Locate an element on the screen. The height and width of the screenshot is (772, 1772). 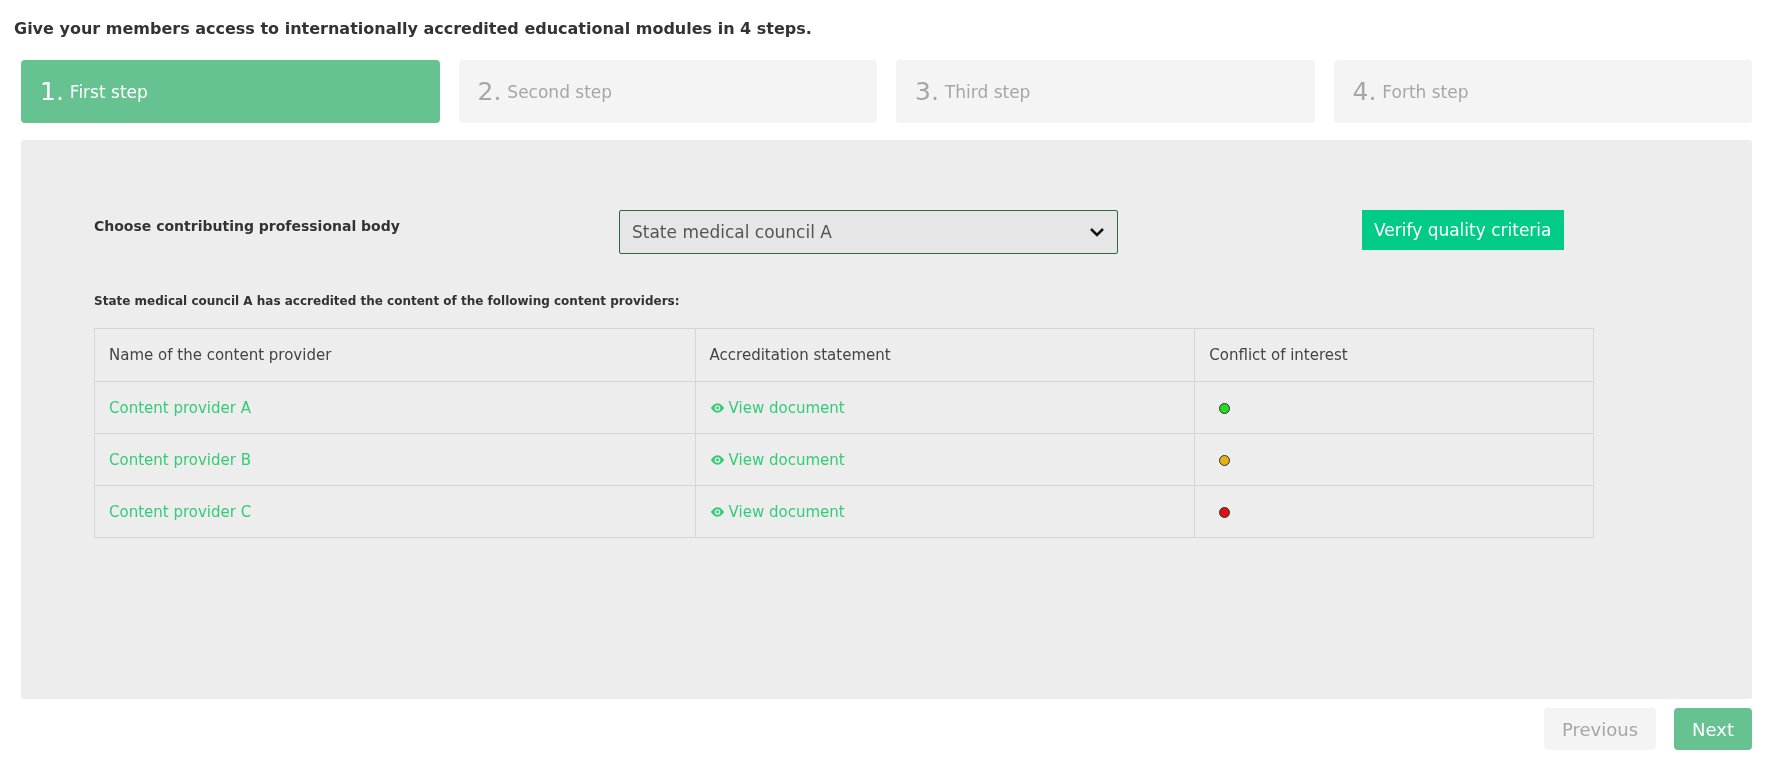
step-tab: 4. Forth step is located at coordinates (1542, 91).